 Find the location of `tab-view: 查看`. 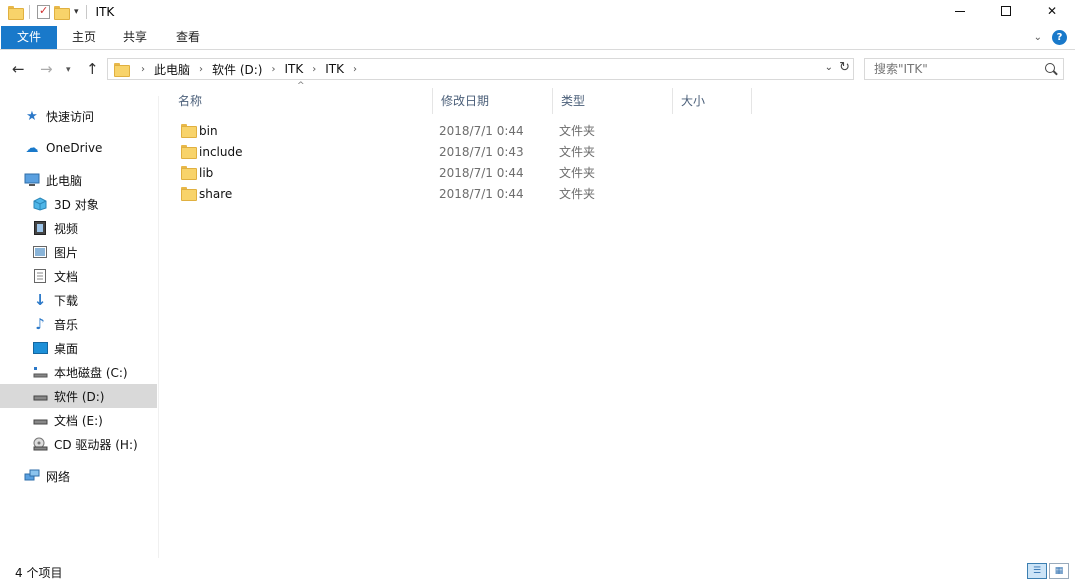

tab-view: 查看 is located at coordinates (188, 37).